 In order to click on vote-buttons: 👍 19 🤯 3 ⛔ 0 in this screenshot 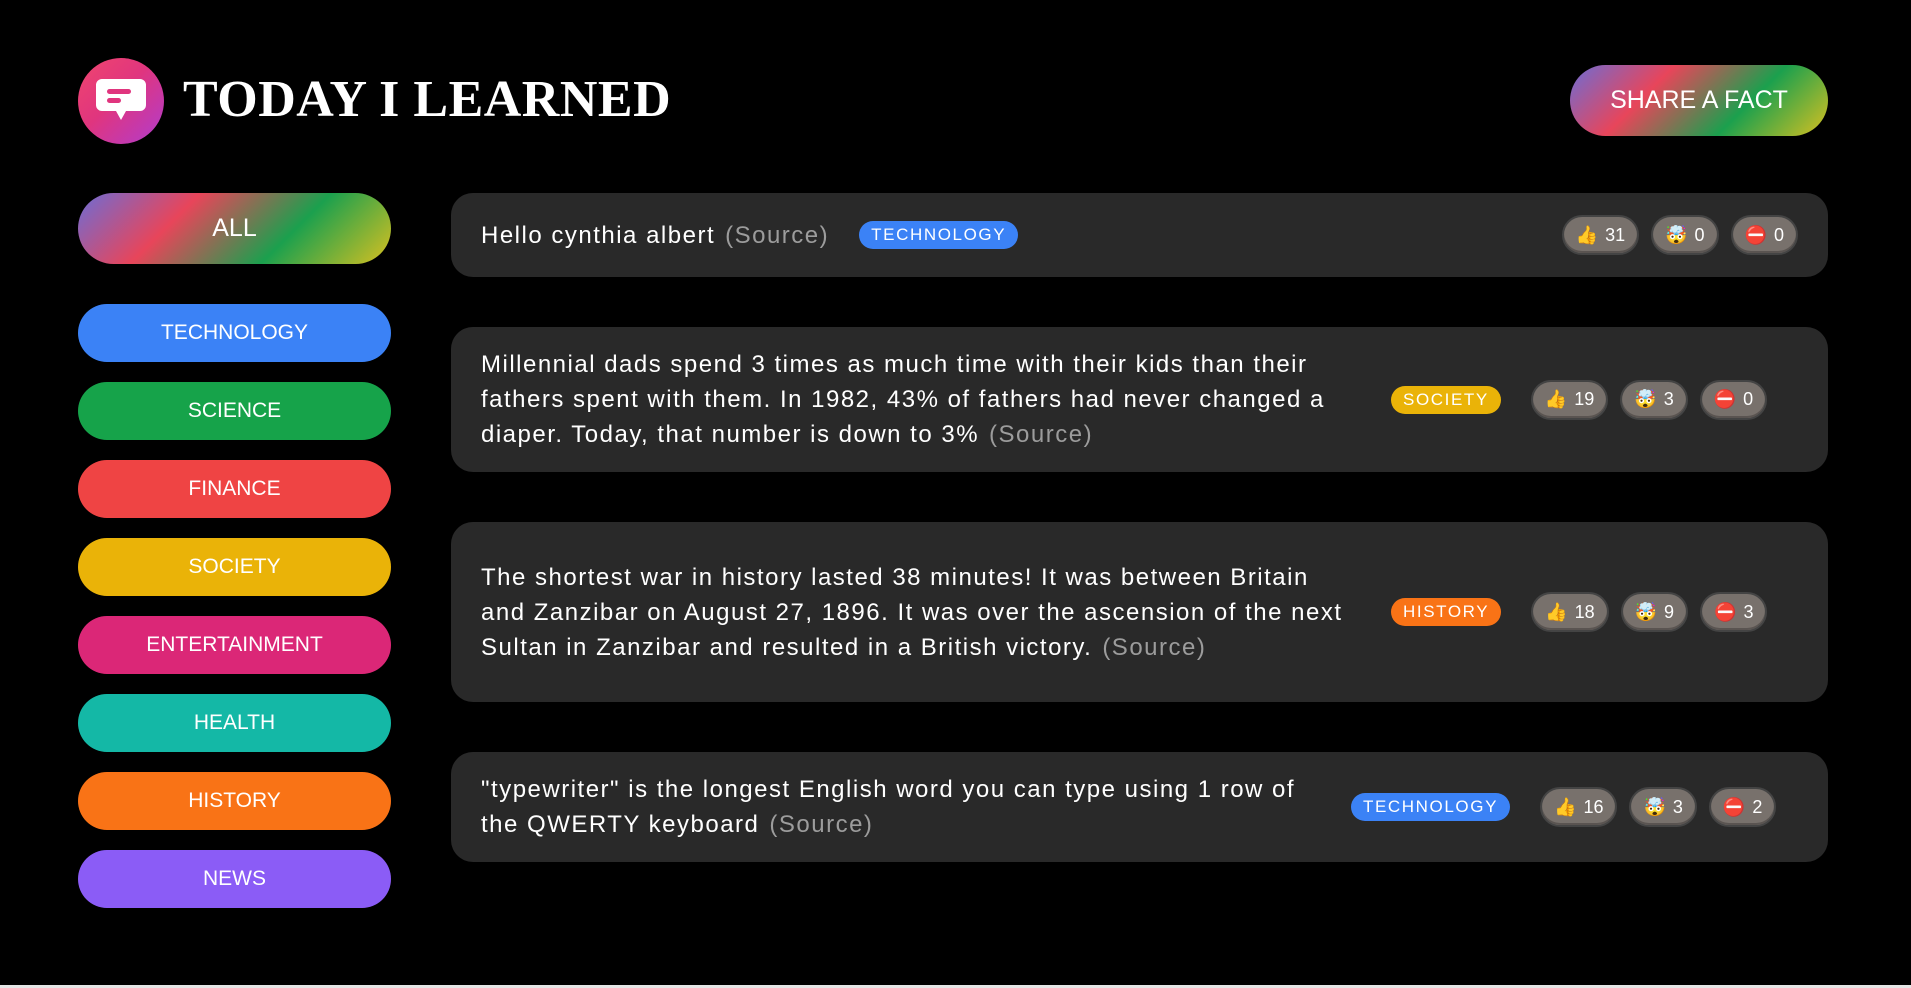, I will do `click(1649, 399)`.